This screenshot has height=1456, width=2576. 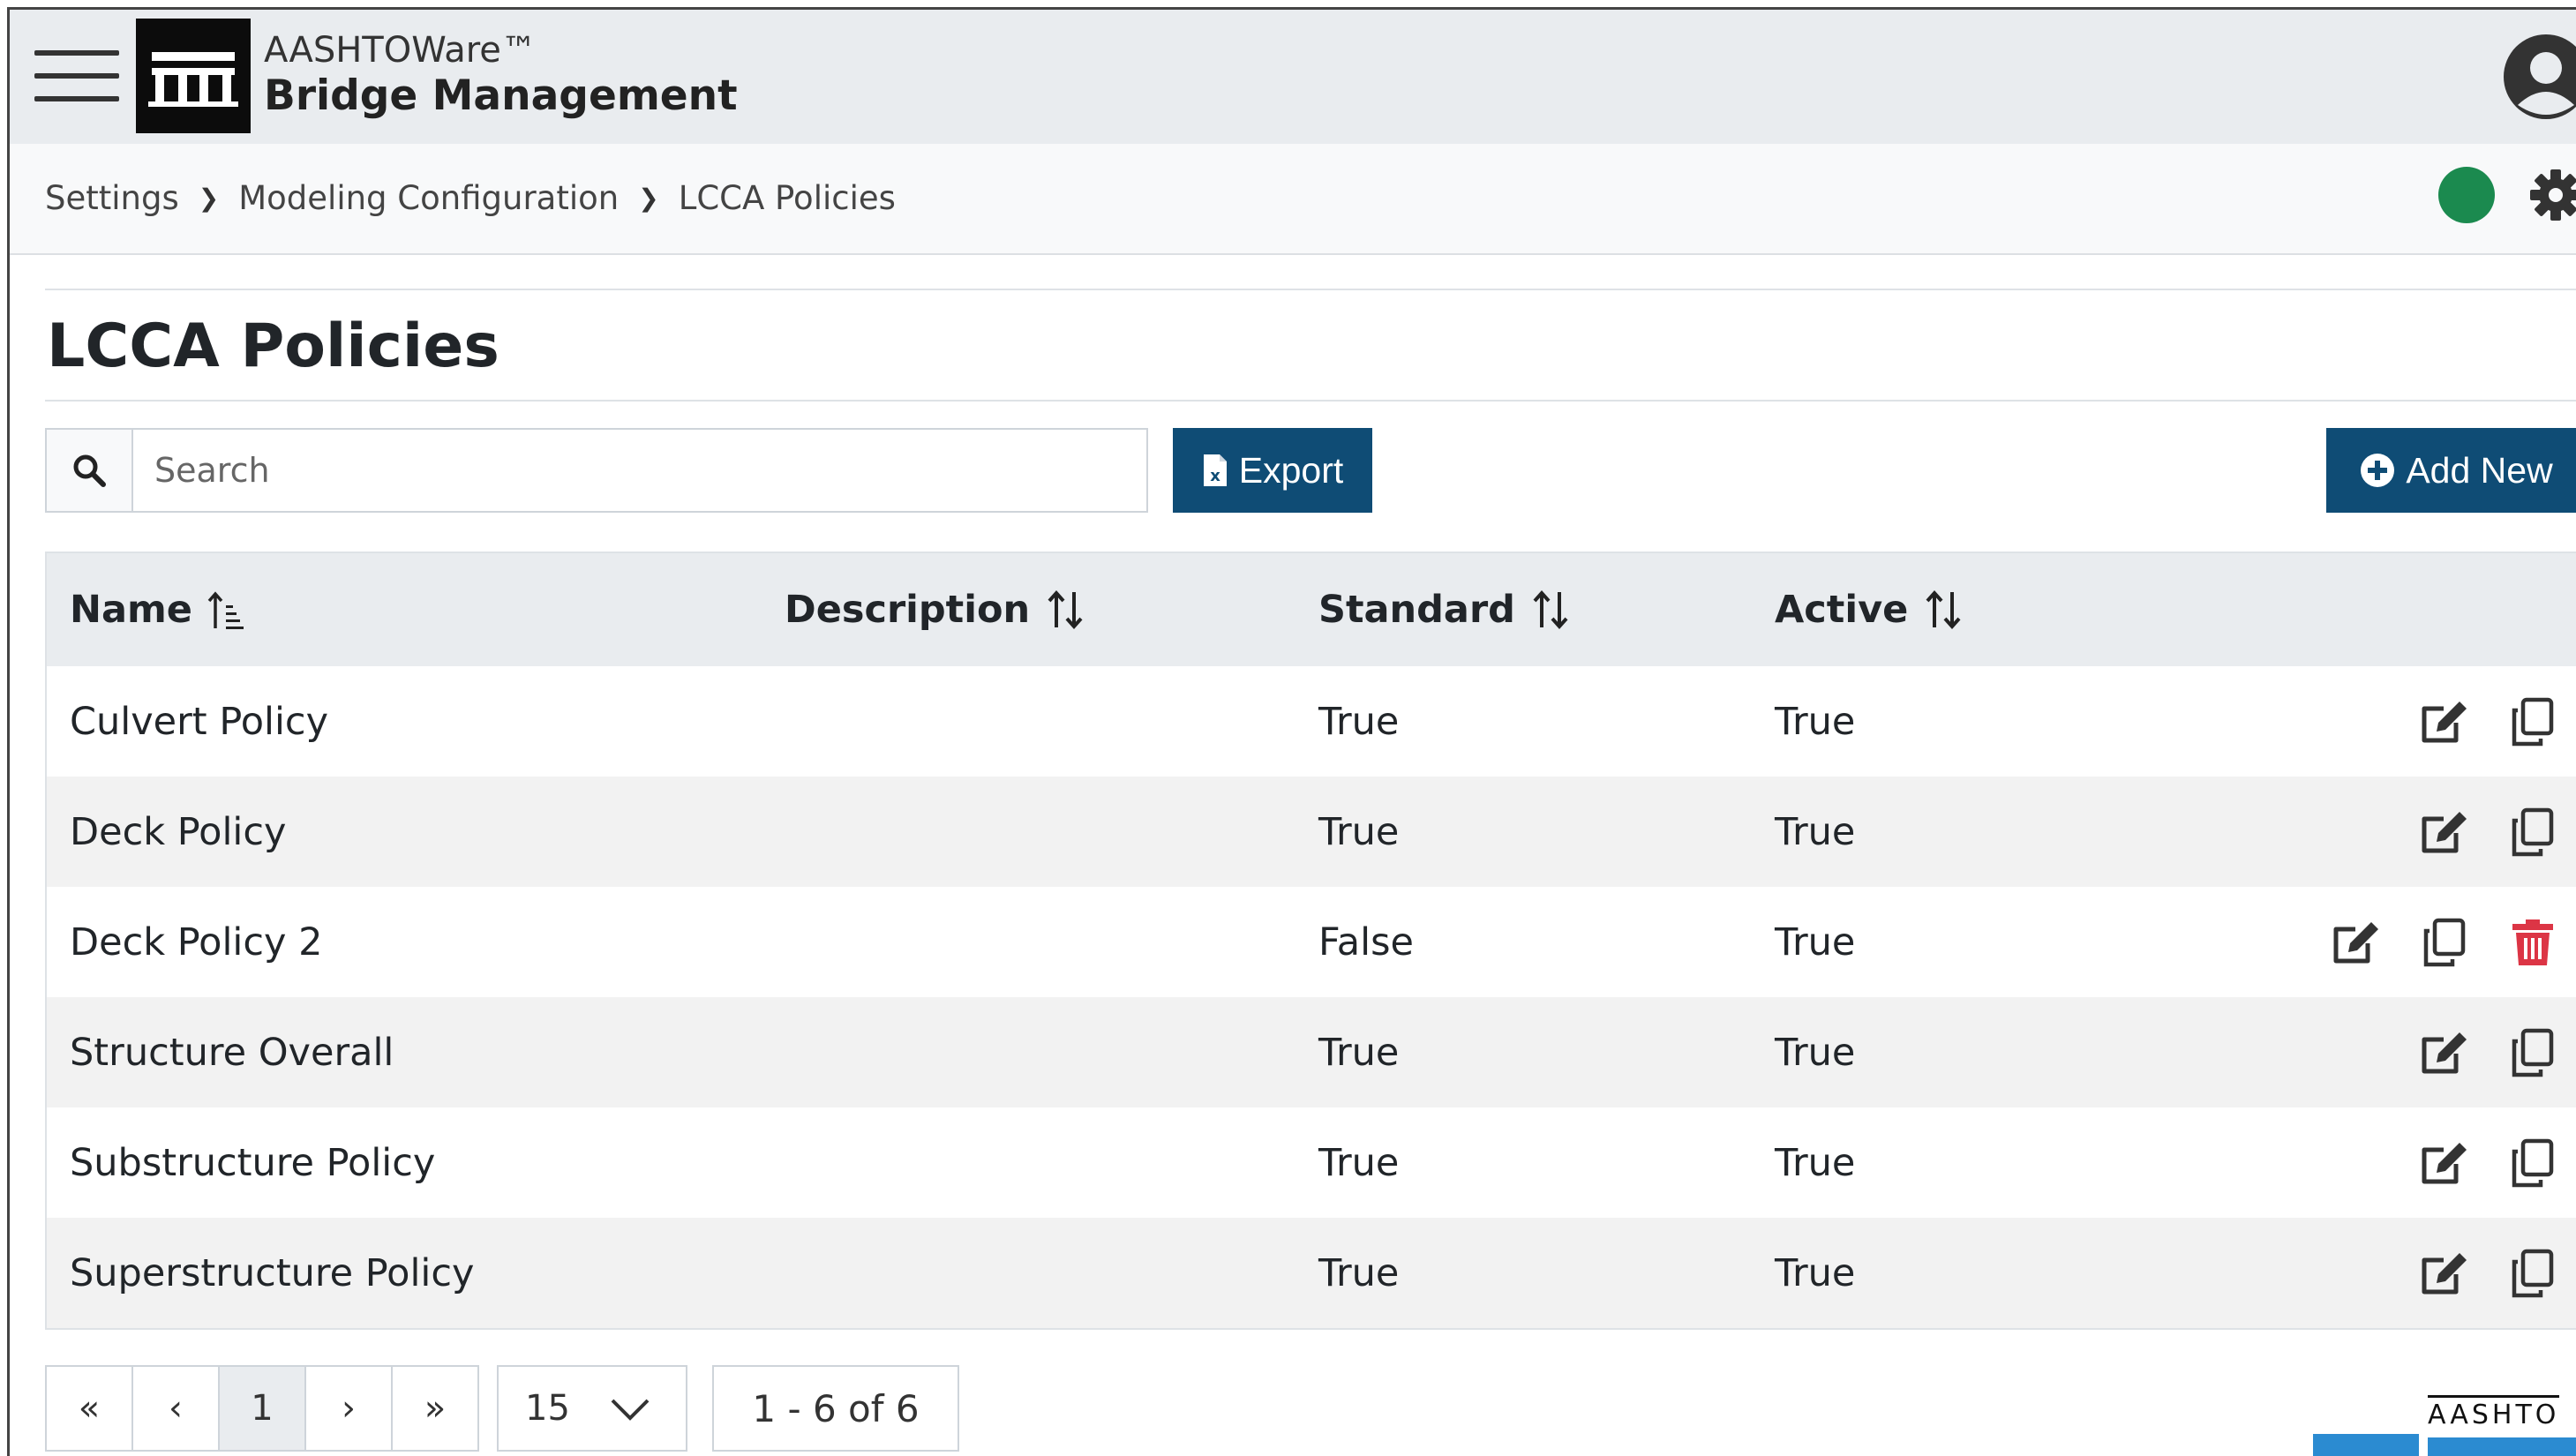 I want to click on add-new-button: Add New, so click(x=2451, y=470).